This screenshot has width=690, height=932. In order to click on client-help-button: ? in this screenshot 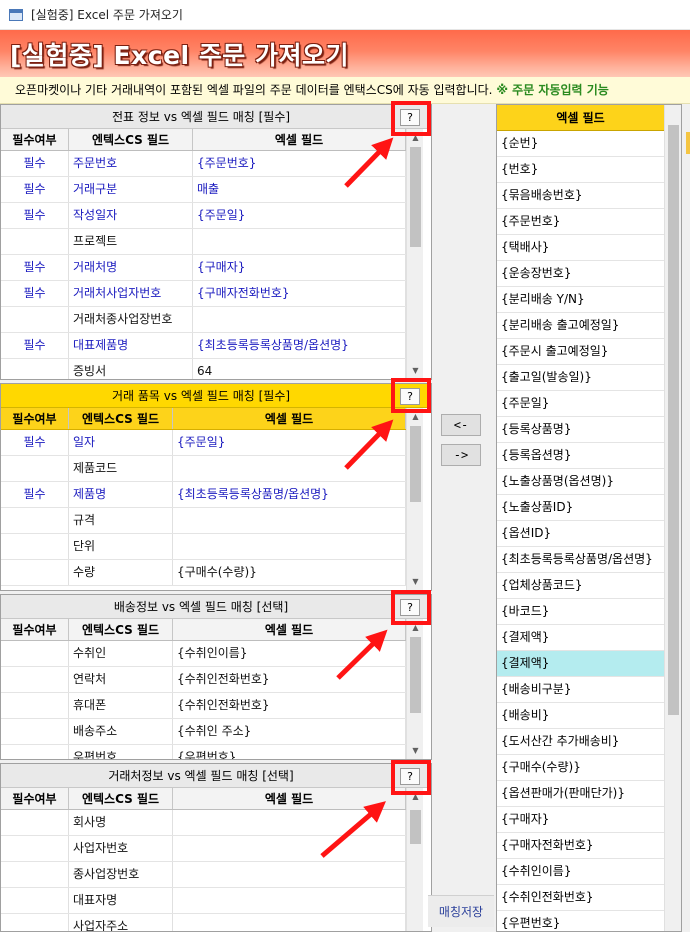, I will do `click(410, 776)`.